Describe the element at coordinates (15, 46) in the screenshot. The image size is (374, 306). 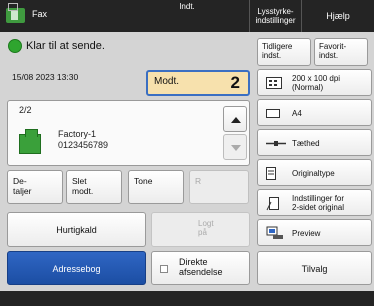
I see `ready-status-icon` at that location.